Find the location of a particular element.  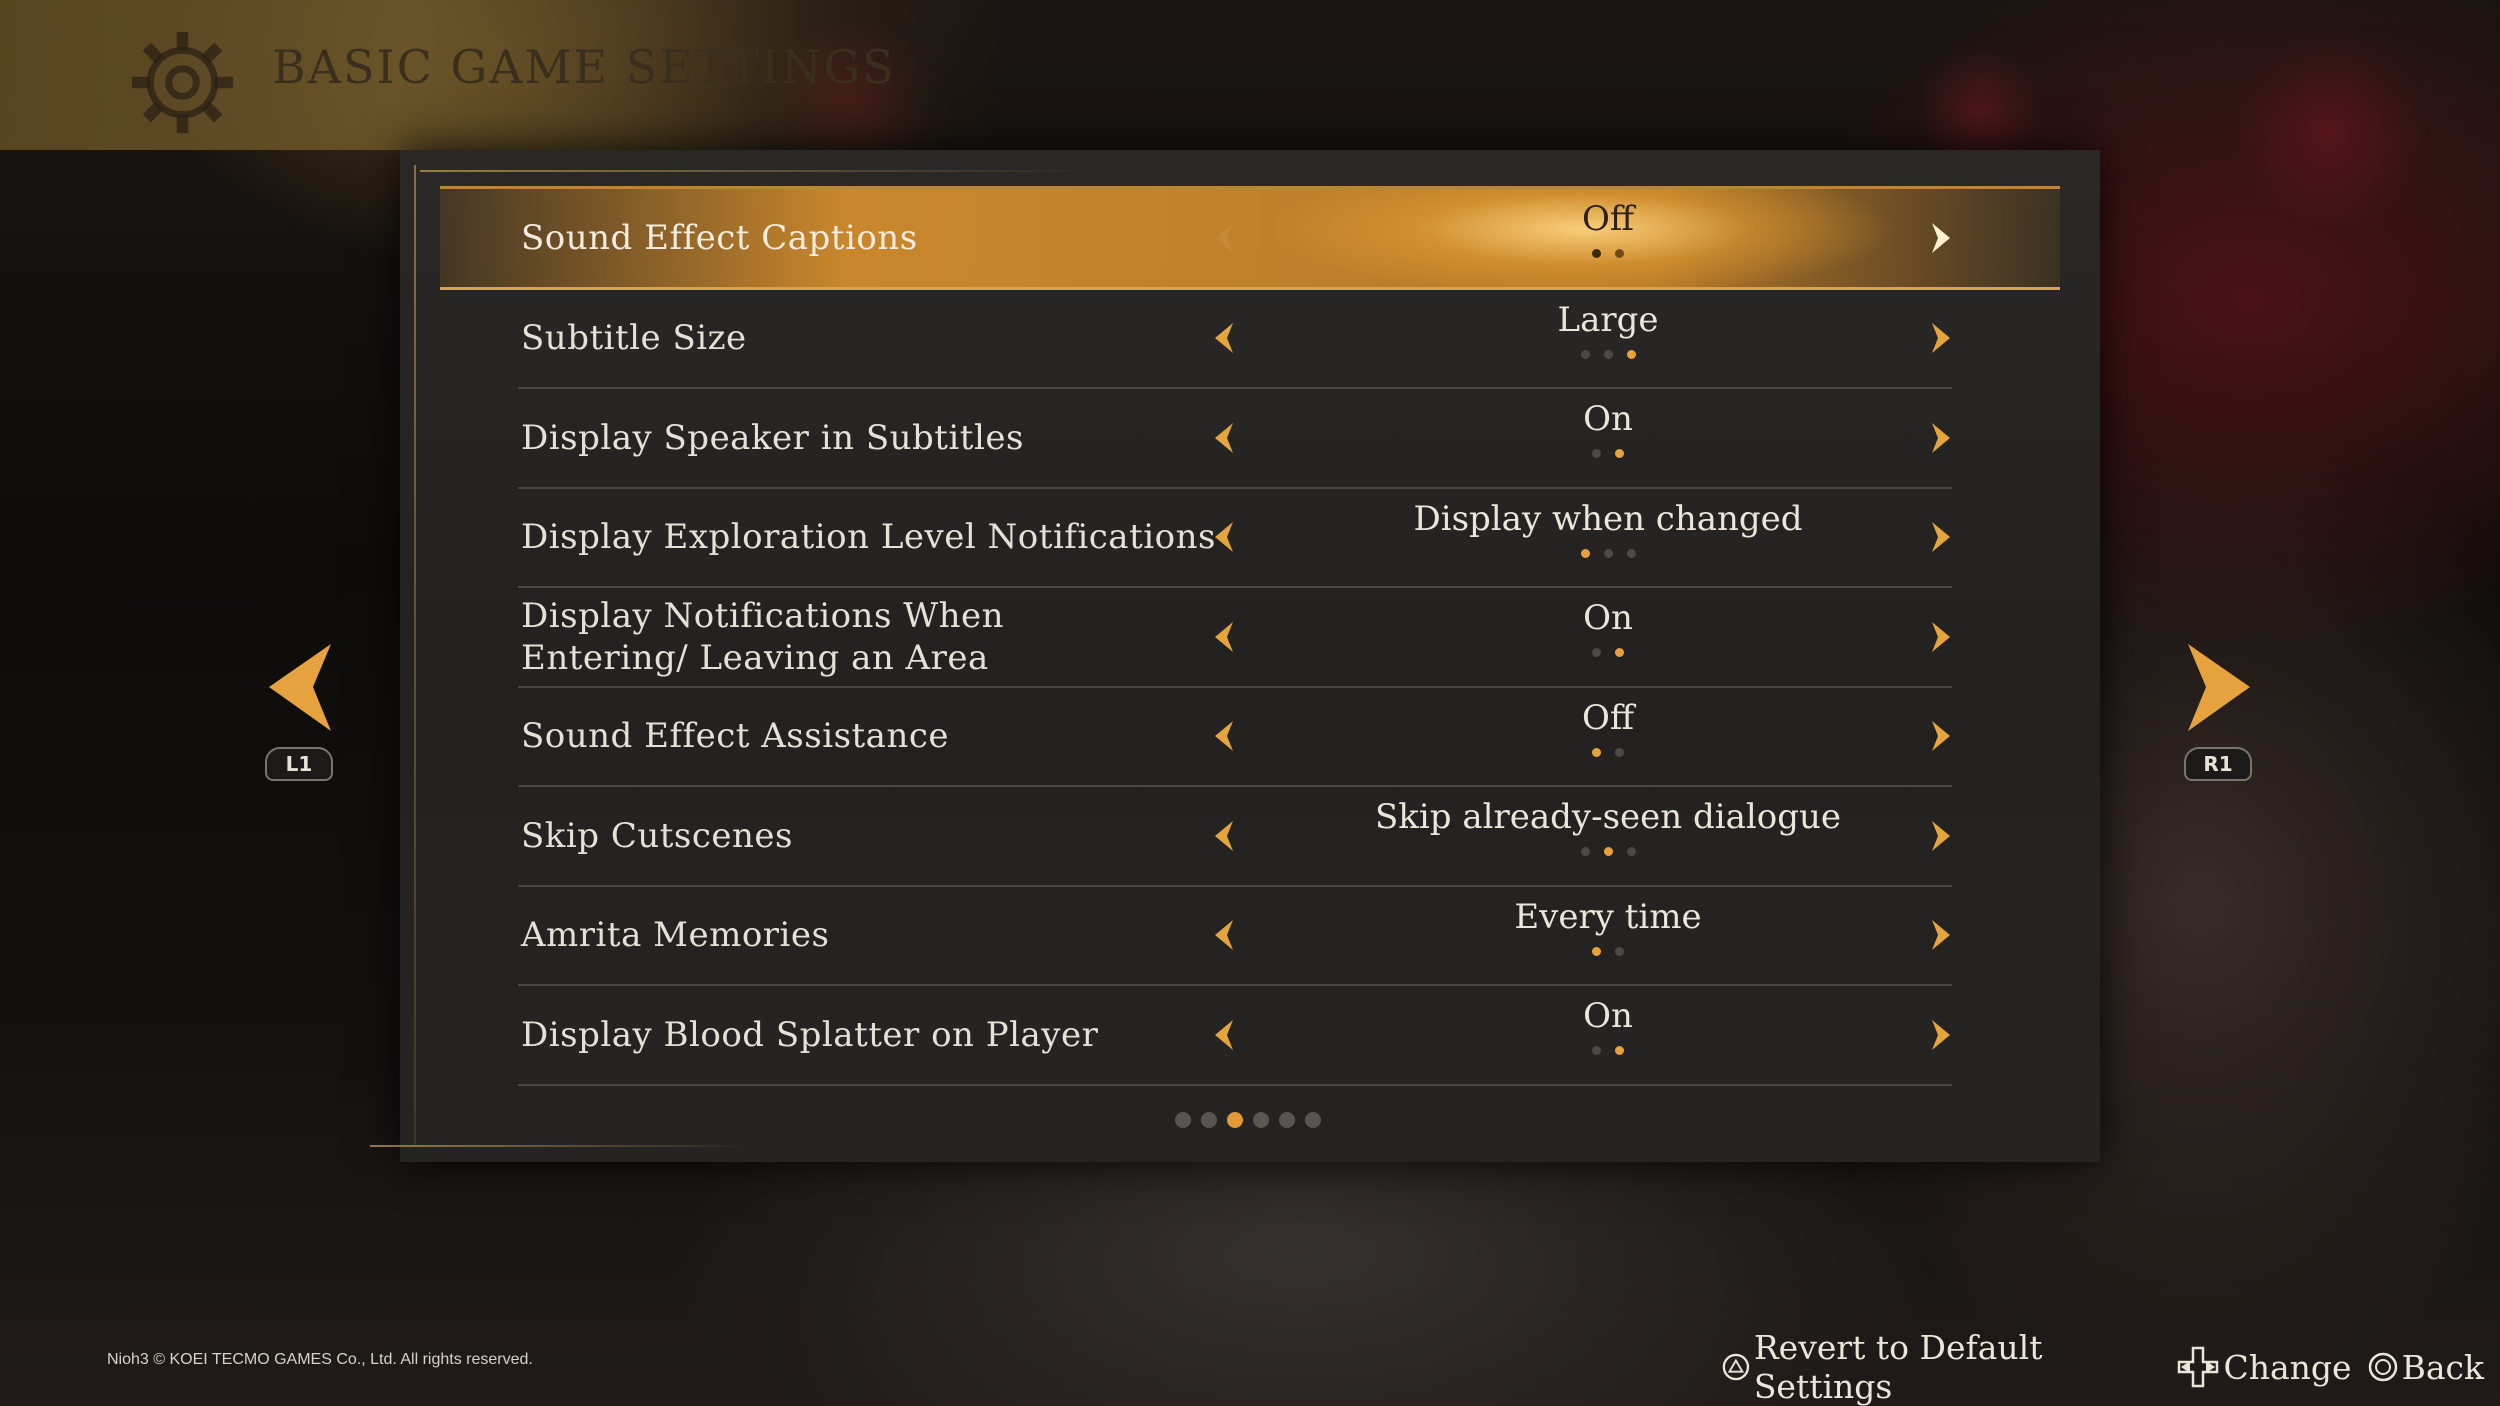

setting-row-blood-splatter: Display Blood Splatter on Player On is located at coordinates (1235, 1036).